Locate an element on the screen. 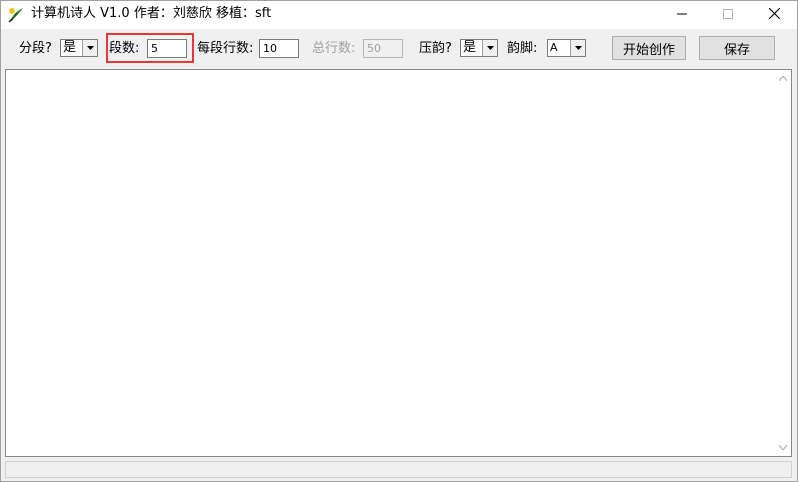 This screenshot has width=798, height=482. maximize-button is located at coordinates (728, 15).